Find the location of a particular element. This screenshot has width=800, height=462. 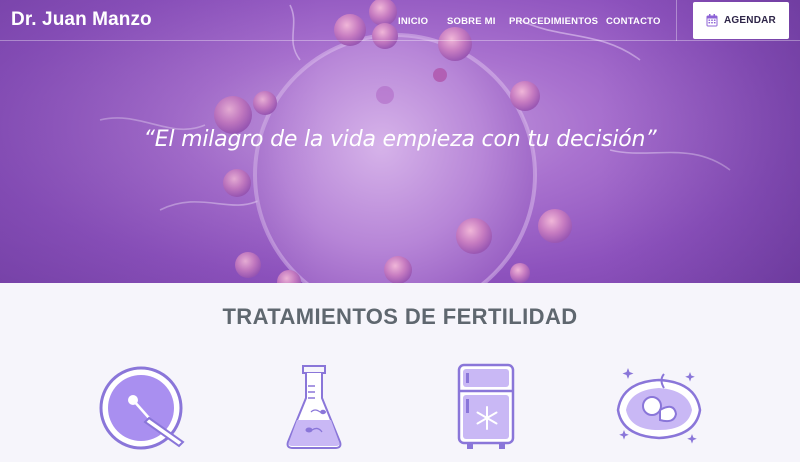

menu-item-procedimientos: PROCEDIMIENTOS is located at coordinates (553, 21).